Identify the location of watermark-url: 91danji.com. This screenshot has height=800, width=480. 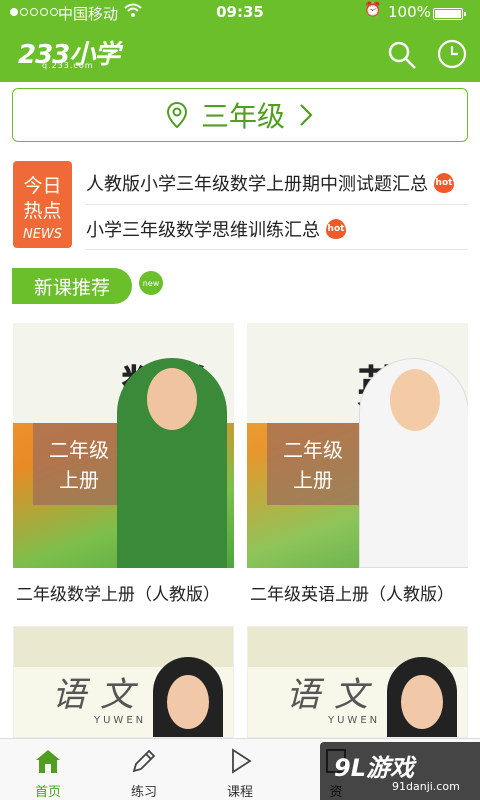
(426, 786).